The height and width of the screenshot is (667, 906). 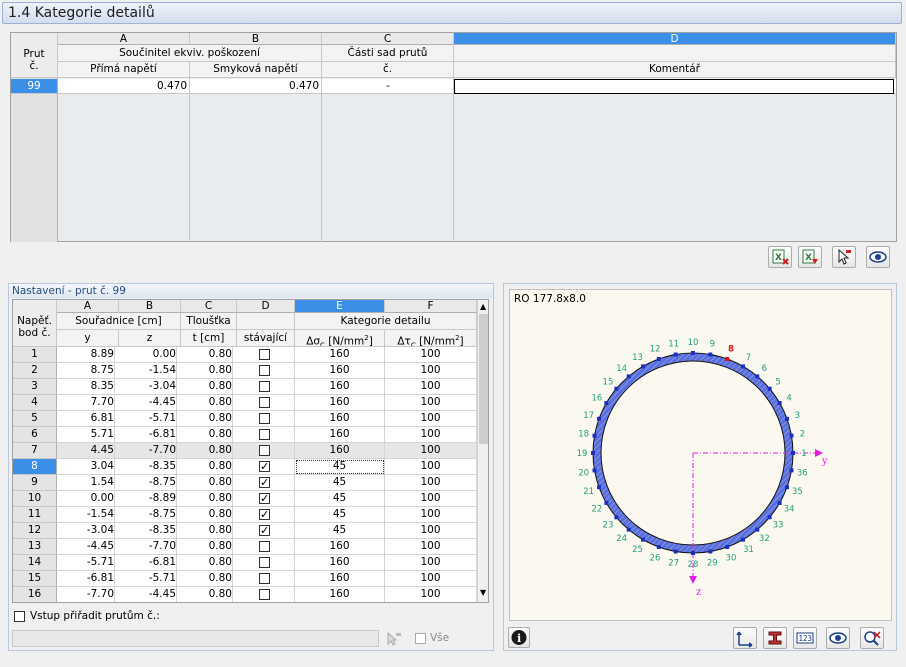 What do you see at coordinates (148, 419) in the screenshot?
I see `cell-z: -5.71` at bounding box center [148, 419].